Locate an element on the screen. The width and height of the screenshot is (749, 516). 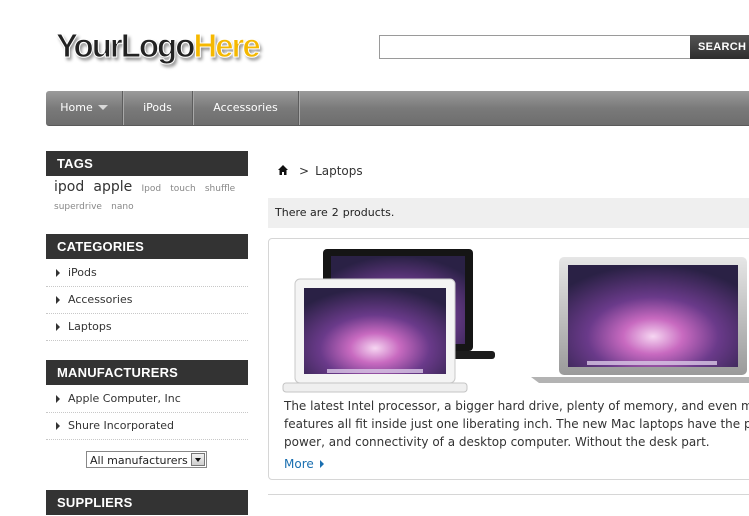
manufacturer-label: Apple Computer, Inc is located at coordinates (124, 398).